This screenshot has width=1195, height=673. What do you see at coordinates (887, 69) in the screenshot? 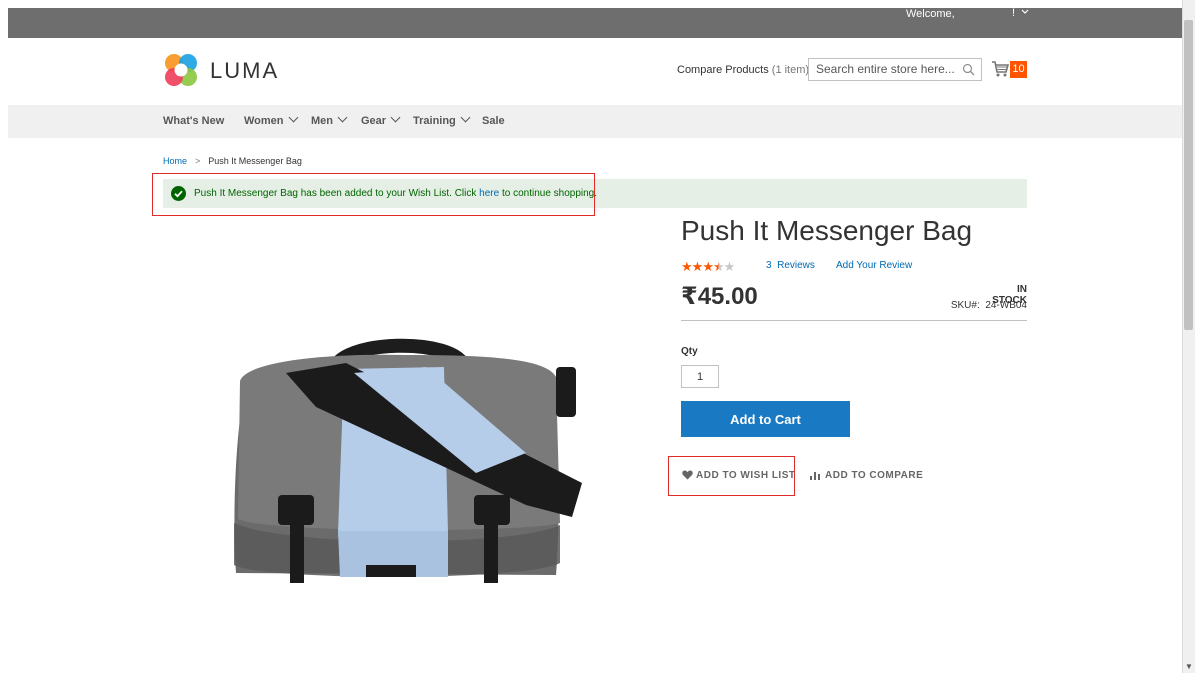
I see `search-input` at bounding box center [887, 69].